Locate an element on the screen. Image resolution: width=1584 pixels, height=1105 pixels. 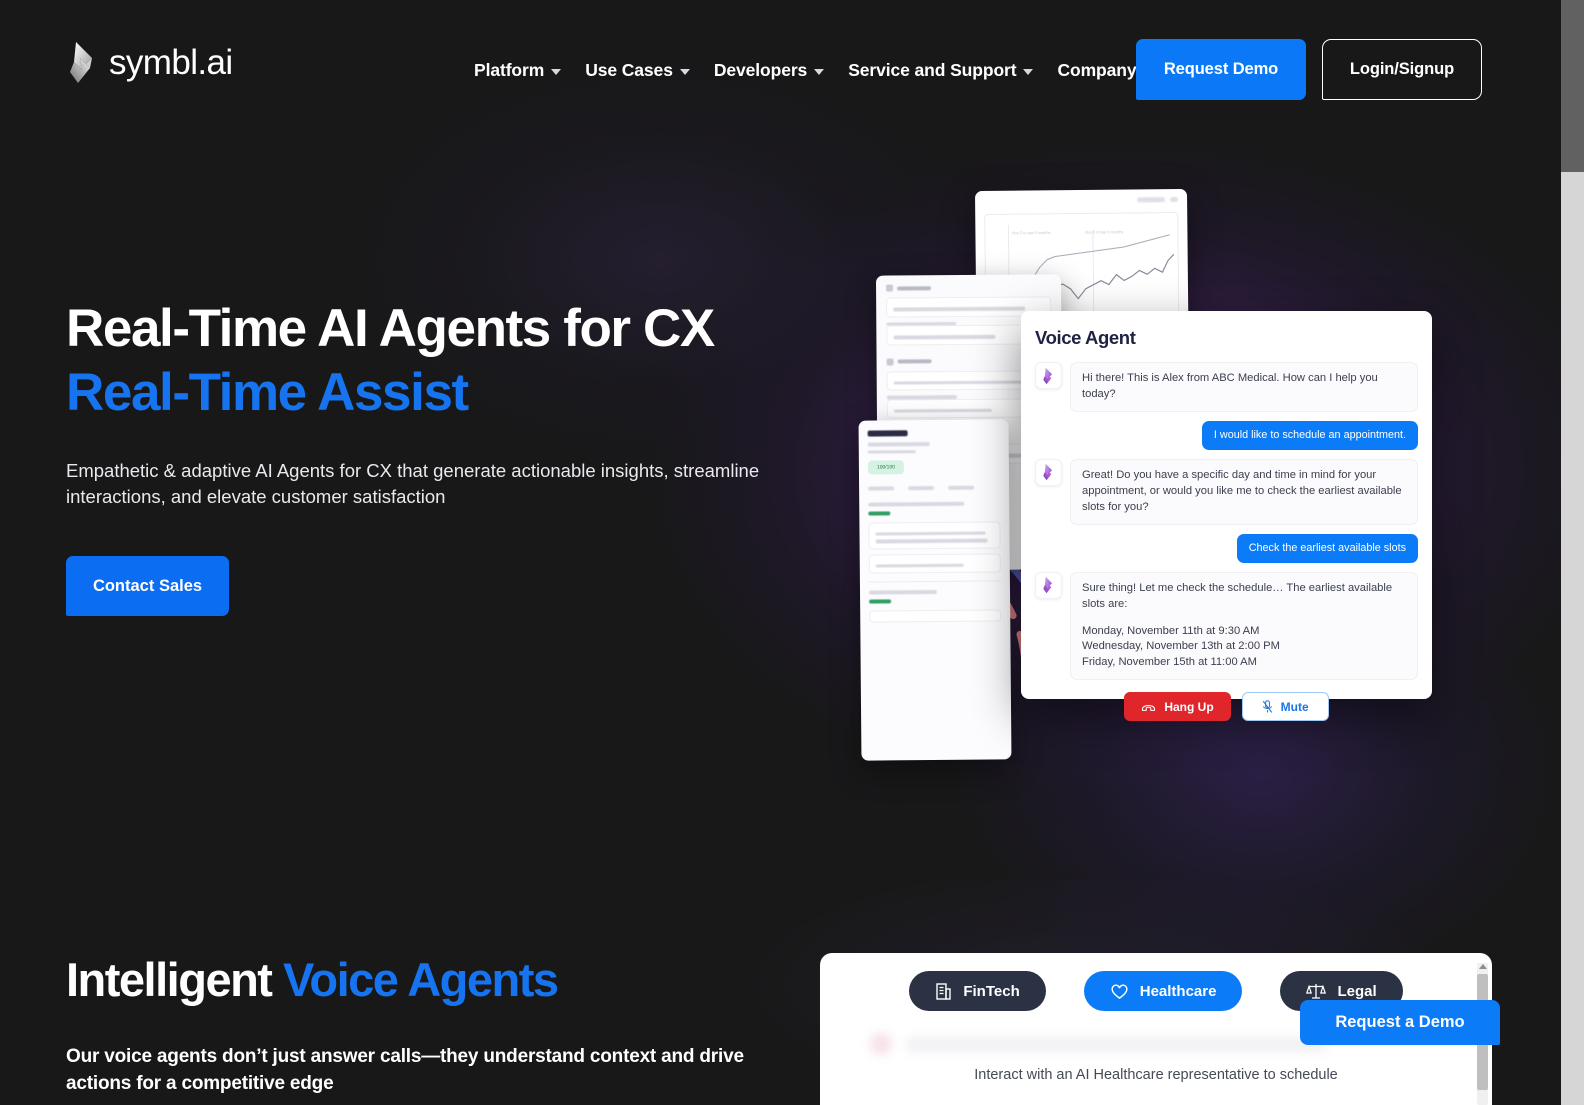
nav-label: Company is located at coordinates (1097, 69).